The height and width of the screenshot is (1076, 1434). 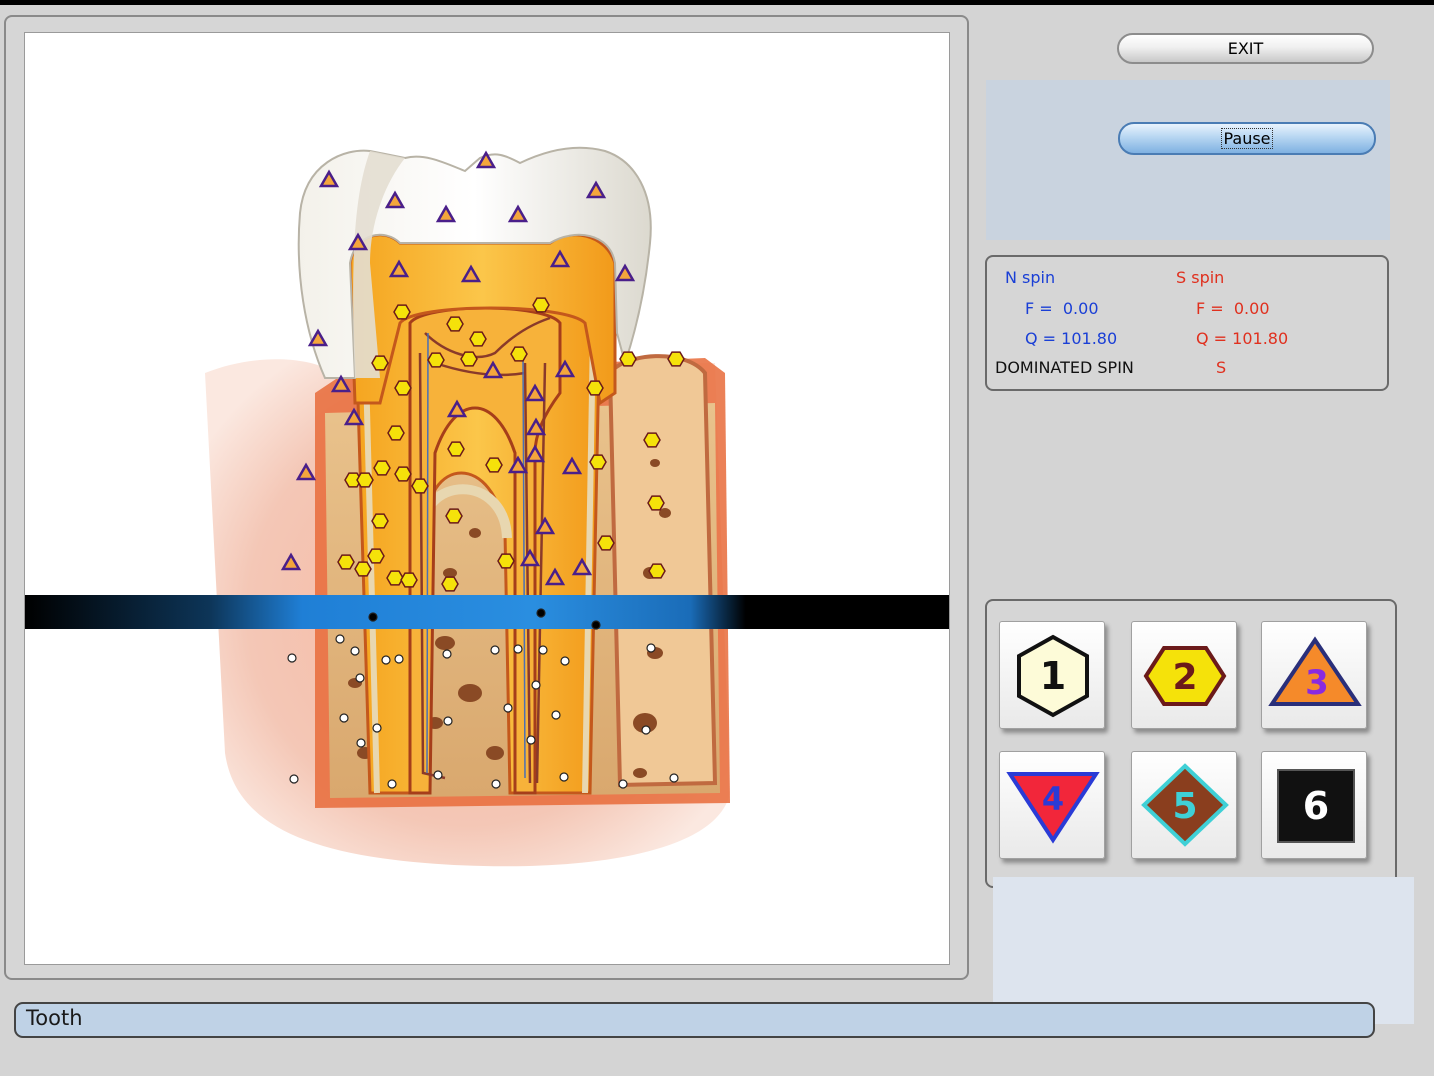 I want to click on hexagon-icon: 1, so click(x=1053, y=676).